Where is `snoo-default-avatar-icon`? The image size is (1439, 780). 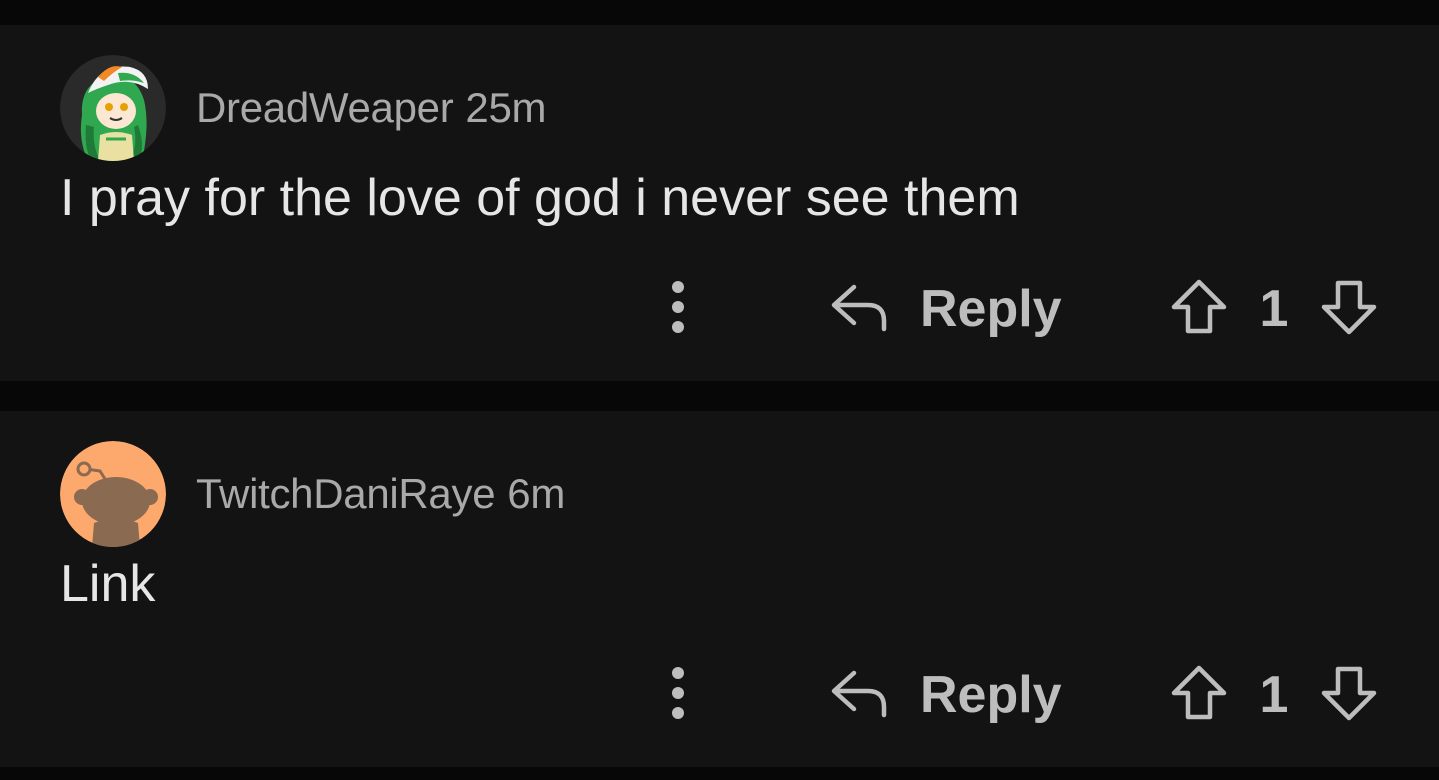
snoo-default-avatar-icon is located at coordinates (113, 494).